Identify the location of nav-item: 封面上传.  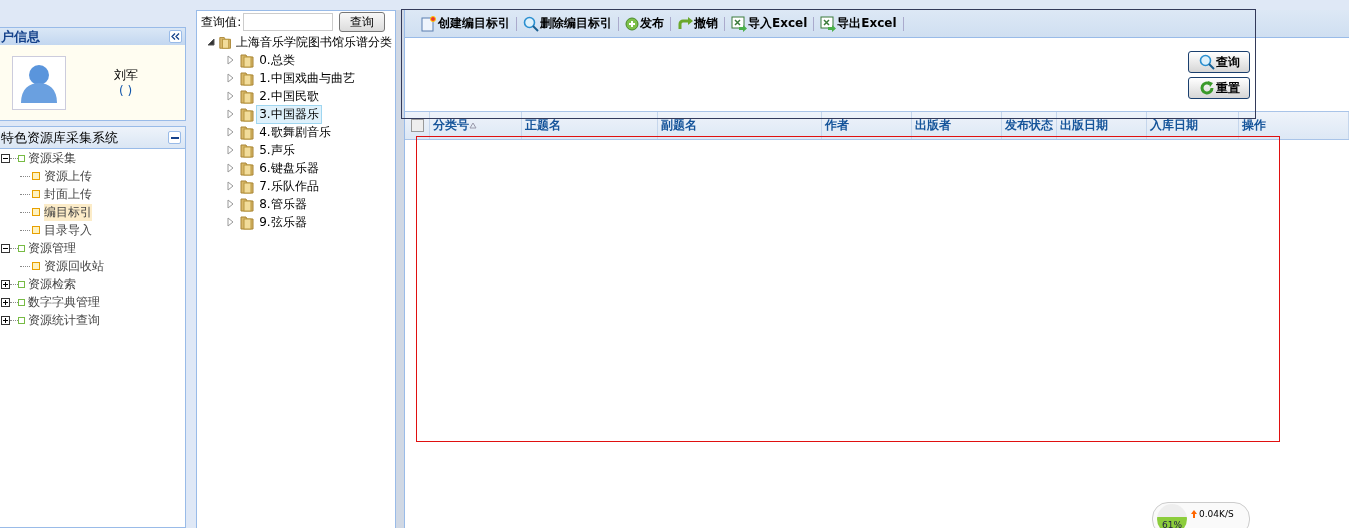
(68, 194).